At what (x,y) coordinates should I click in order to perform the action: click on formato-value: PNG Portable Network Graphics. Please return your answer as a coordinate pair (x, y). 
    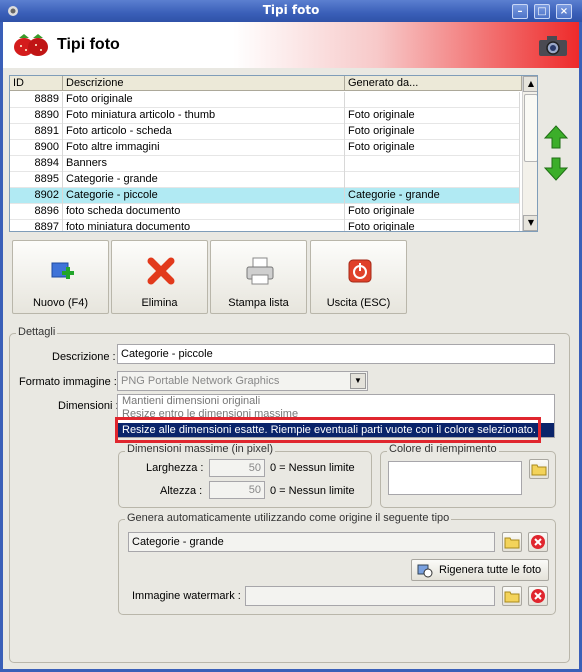
    Looking at the image, I should click on (200, 381).